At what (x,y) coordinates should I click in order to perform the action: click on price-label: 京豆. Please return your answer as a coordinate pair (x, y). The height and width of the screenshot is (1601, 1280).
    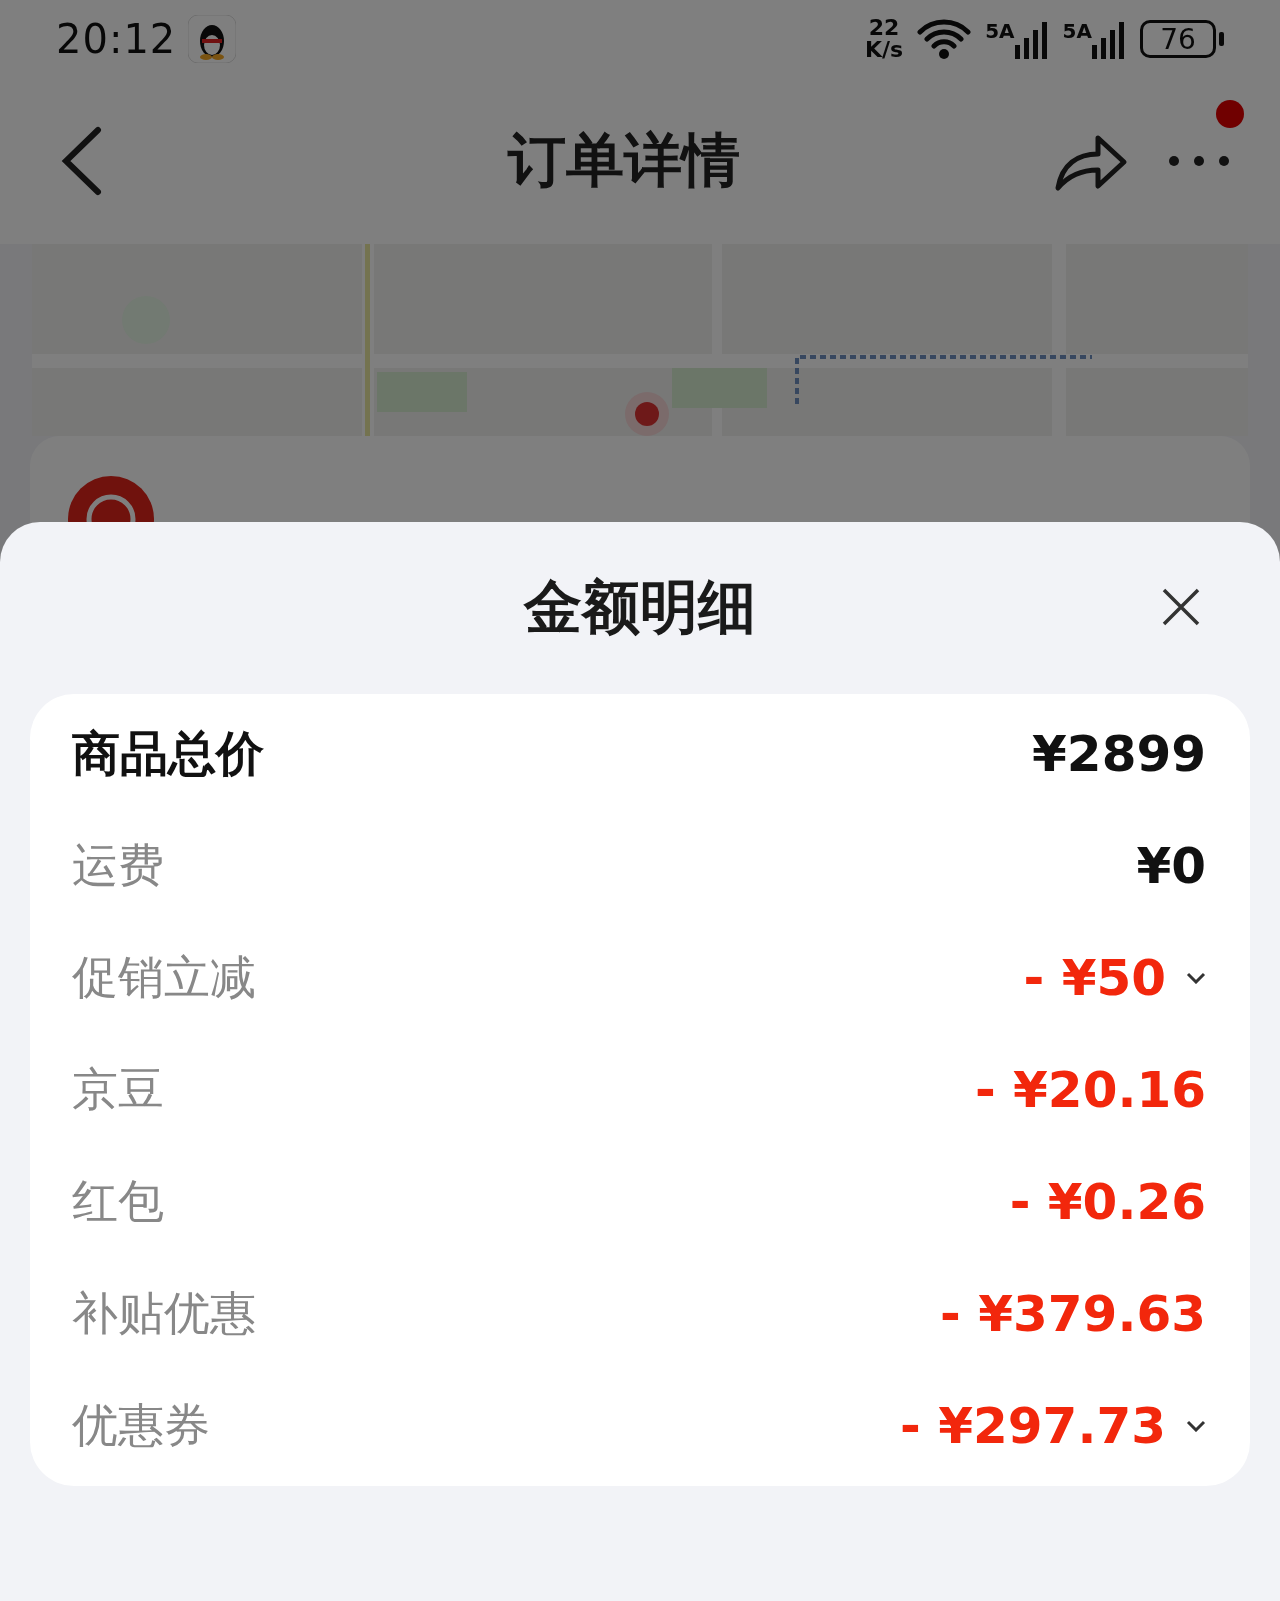
    Looking at the image, I should click on (118, 1089).